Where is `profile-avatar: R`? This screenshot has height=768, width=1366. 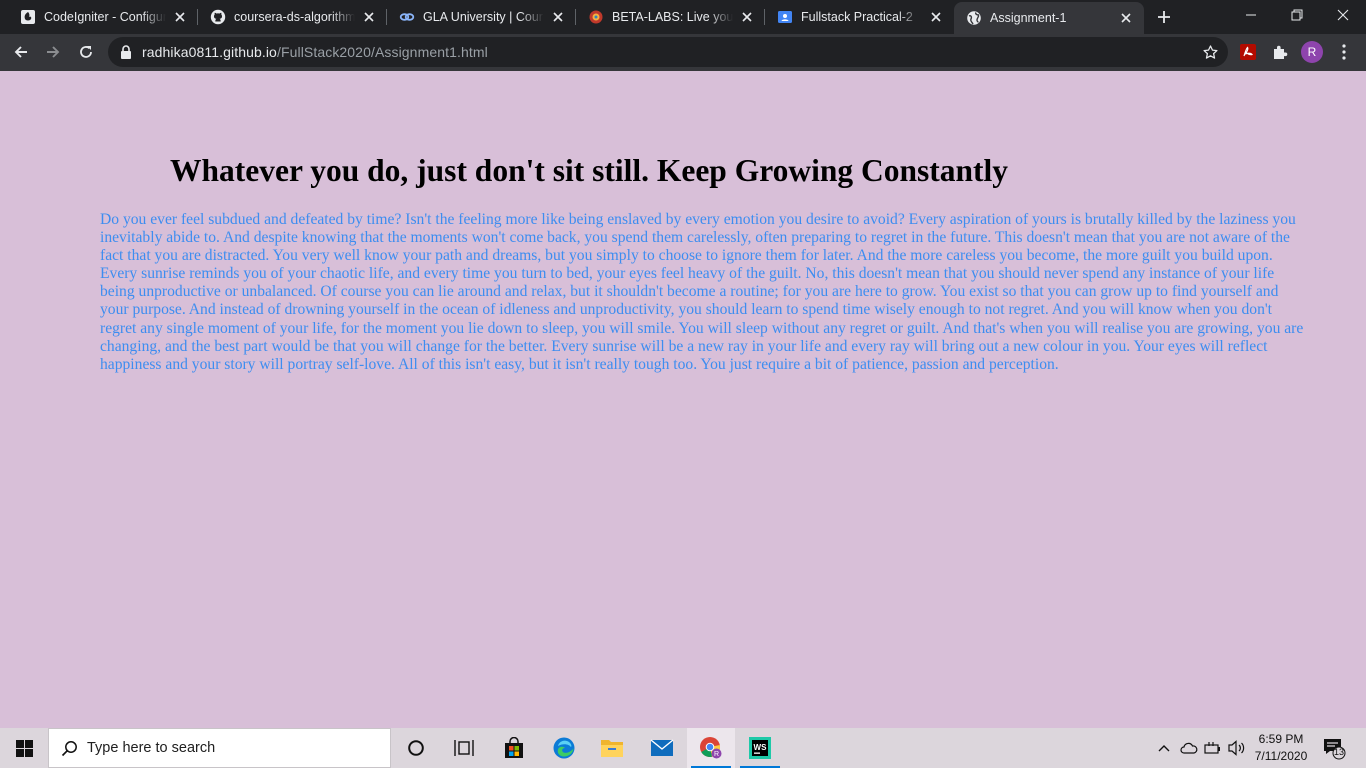 profile-avatar: R is located at coordinates (1312, 52).